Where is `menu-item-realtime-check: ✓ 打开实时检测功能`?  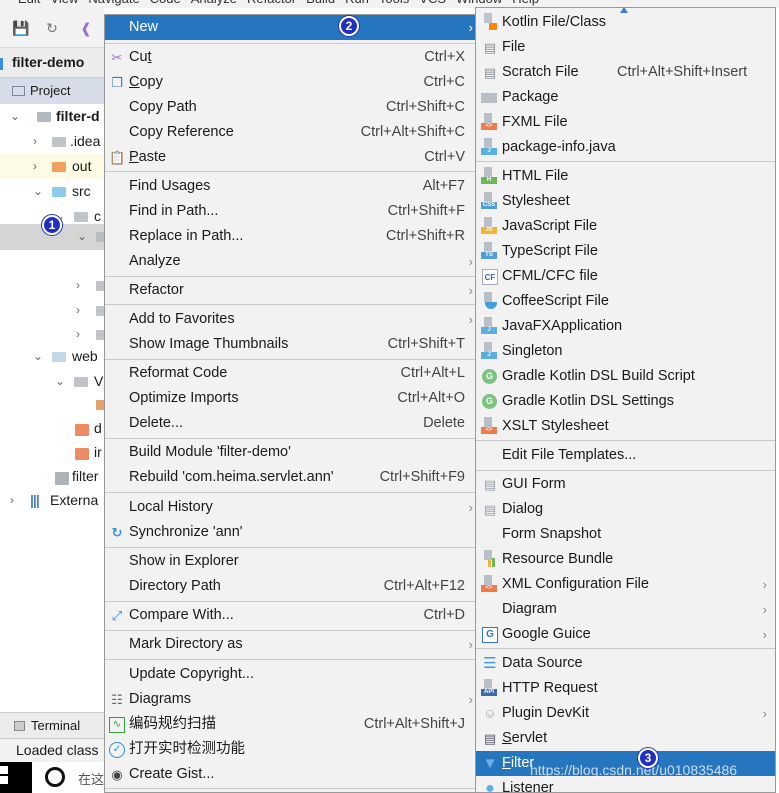
menu-item-realtime-check: ✓ 打开实时检测功能 is located at coordinates (290, 749).